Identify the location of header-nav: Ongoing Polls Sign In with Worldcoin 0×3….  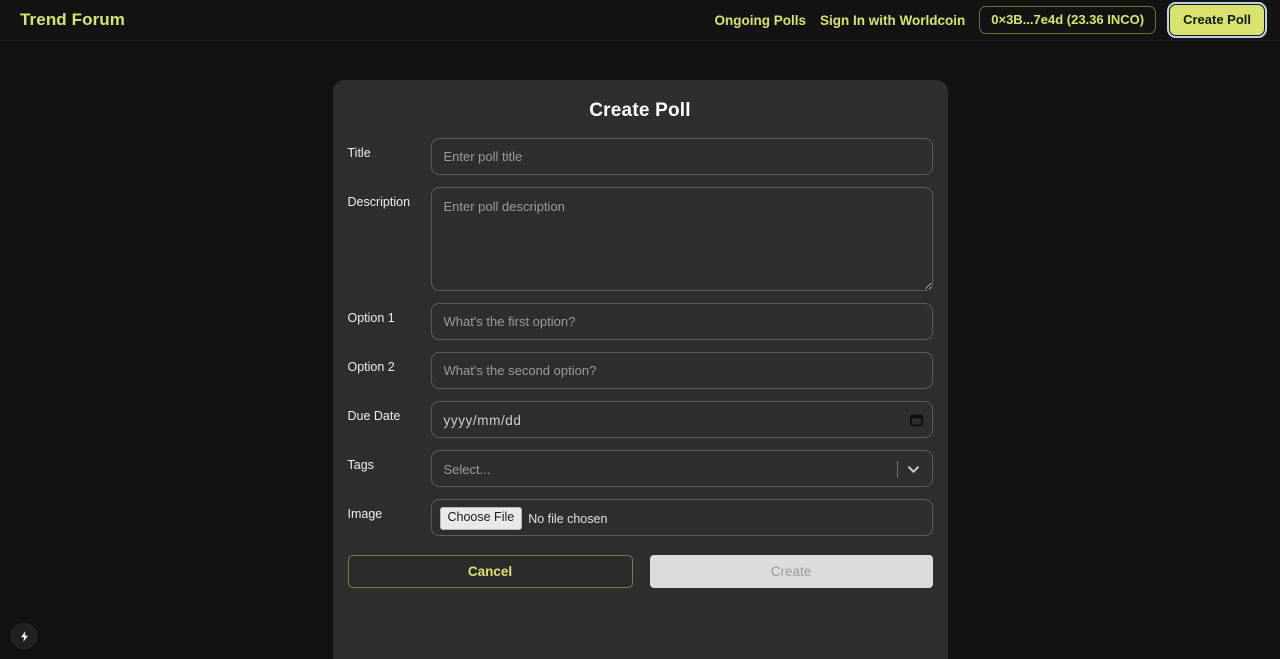
(991, 20).